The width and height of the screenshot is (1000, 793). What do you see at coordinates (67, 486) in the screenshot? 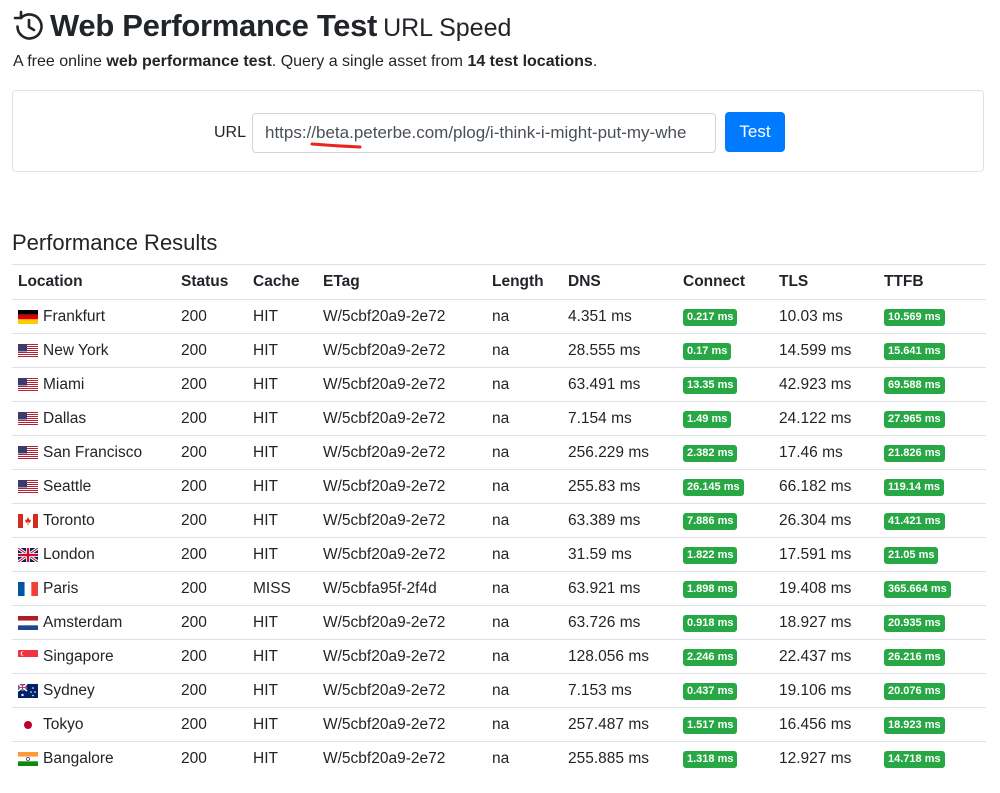
I see `location-name: Seattle` at bounding box center [67, 486].